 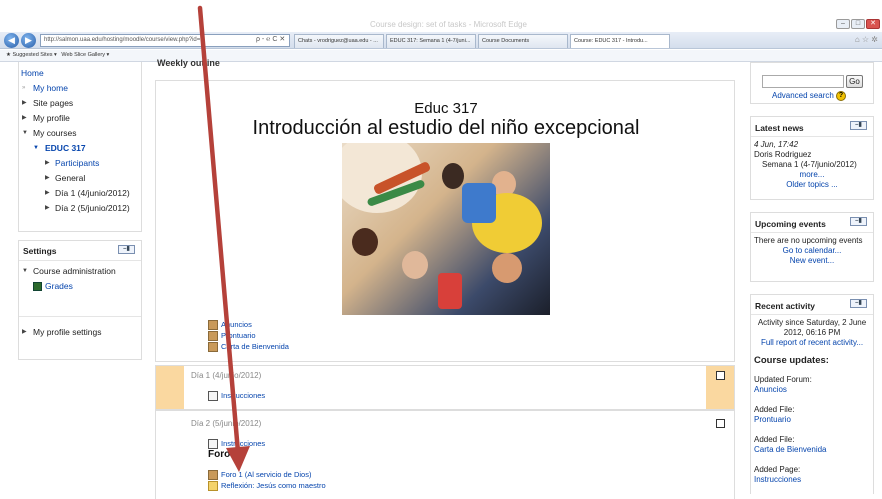 What do you see at coordinates (28, 40) in the screenshot?
I see `forward-icon: ▶` at bounding box center [28, 40].